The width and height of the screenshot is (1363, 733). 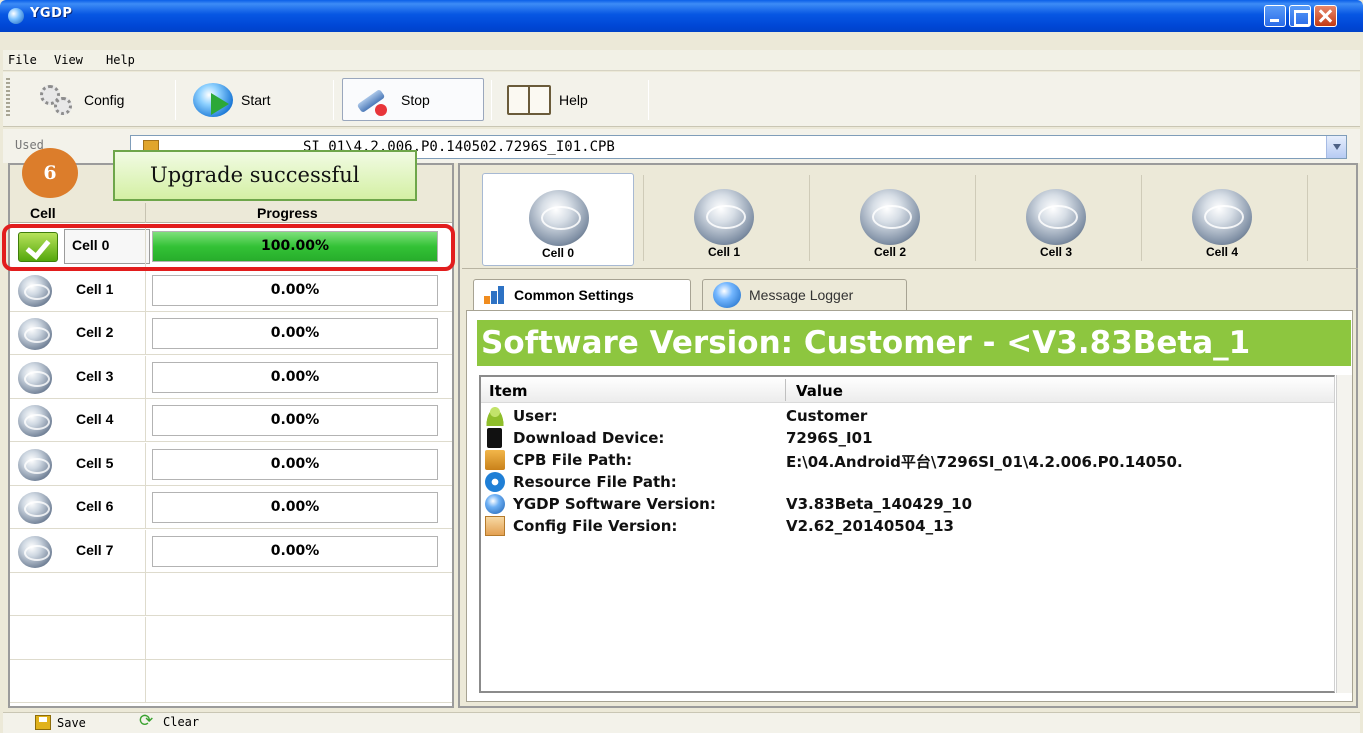 What do you see at coordinates (16, 16) in the screenshot?
I see `app-icon` at bounding box center [16, 16].